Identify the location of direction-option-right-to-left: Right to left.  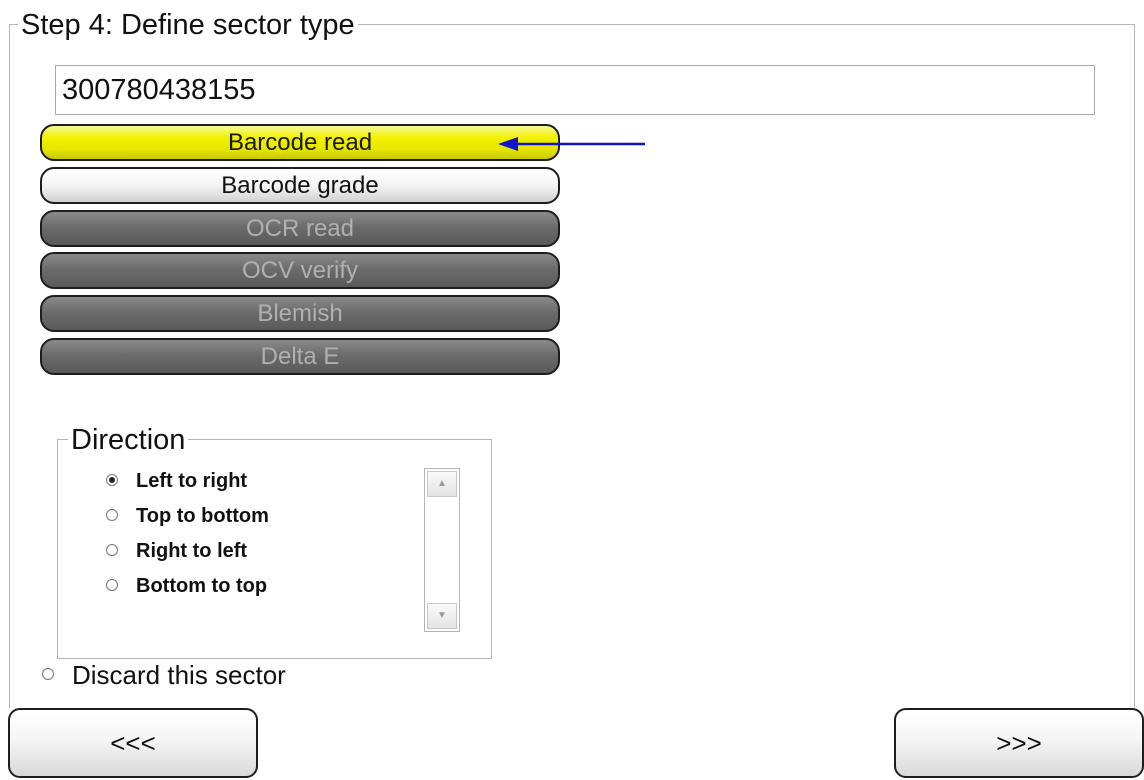
(176, 551).